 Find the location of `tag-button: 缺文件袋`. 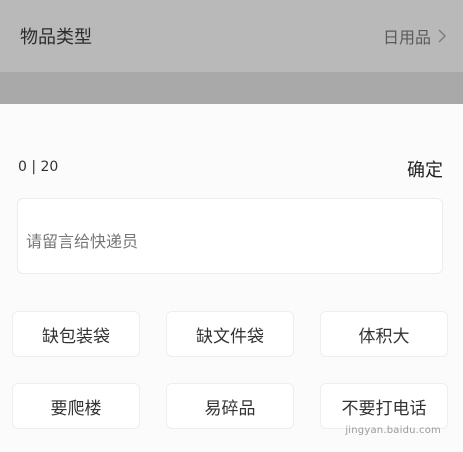

tag-button: 缺文件袋 is located at coordinates (230, 334).